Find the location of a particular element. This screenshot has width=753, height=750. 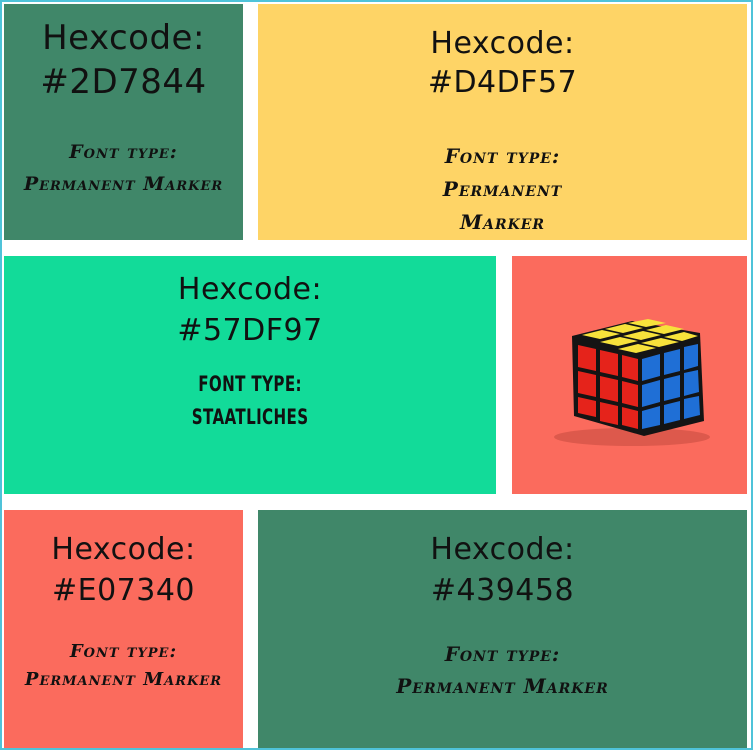

hexcode-value: #57DF97 is located at coordinates (250, 330).